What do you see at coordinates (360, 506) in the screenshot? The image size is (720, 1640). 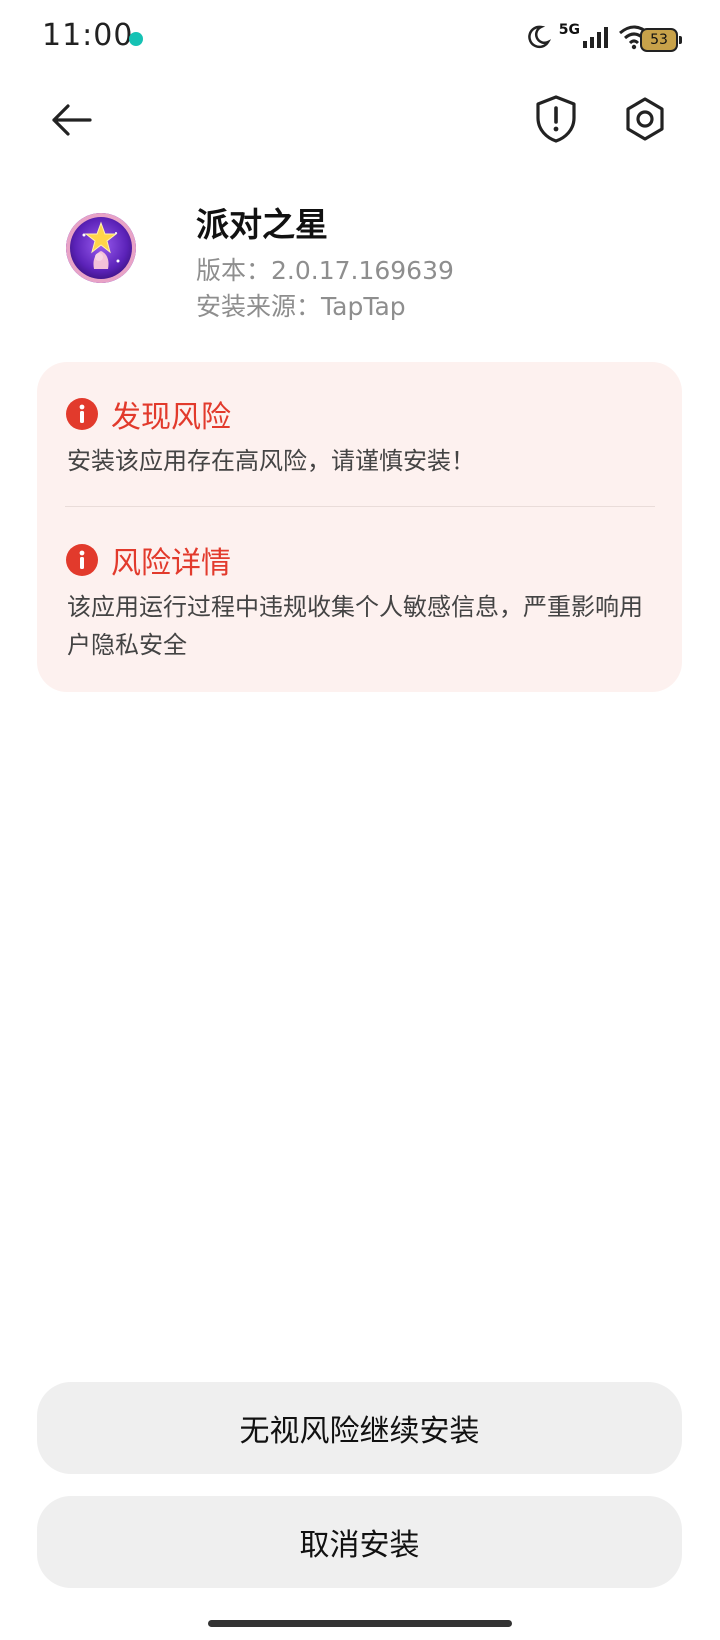 I see `divider` at bounding box center [360, 506].